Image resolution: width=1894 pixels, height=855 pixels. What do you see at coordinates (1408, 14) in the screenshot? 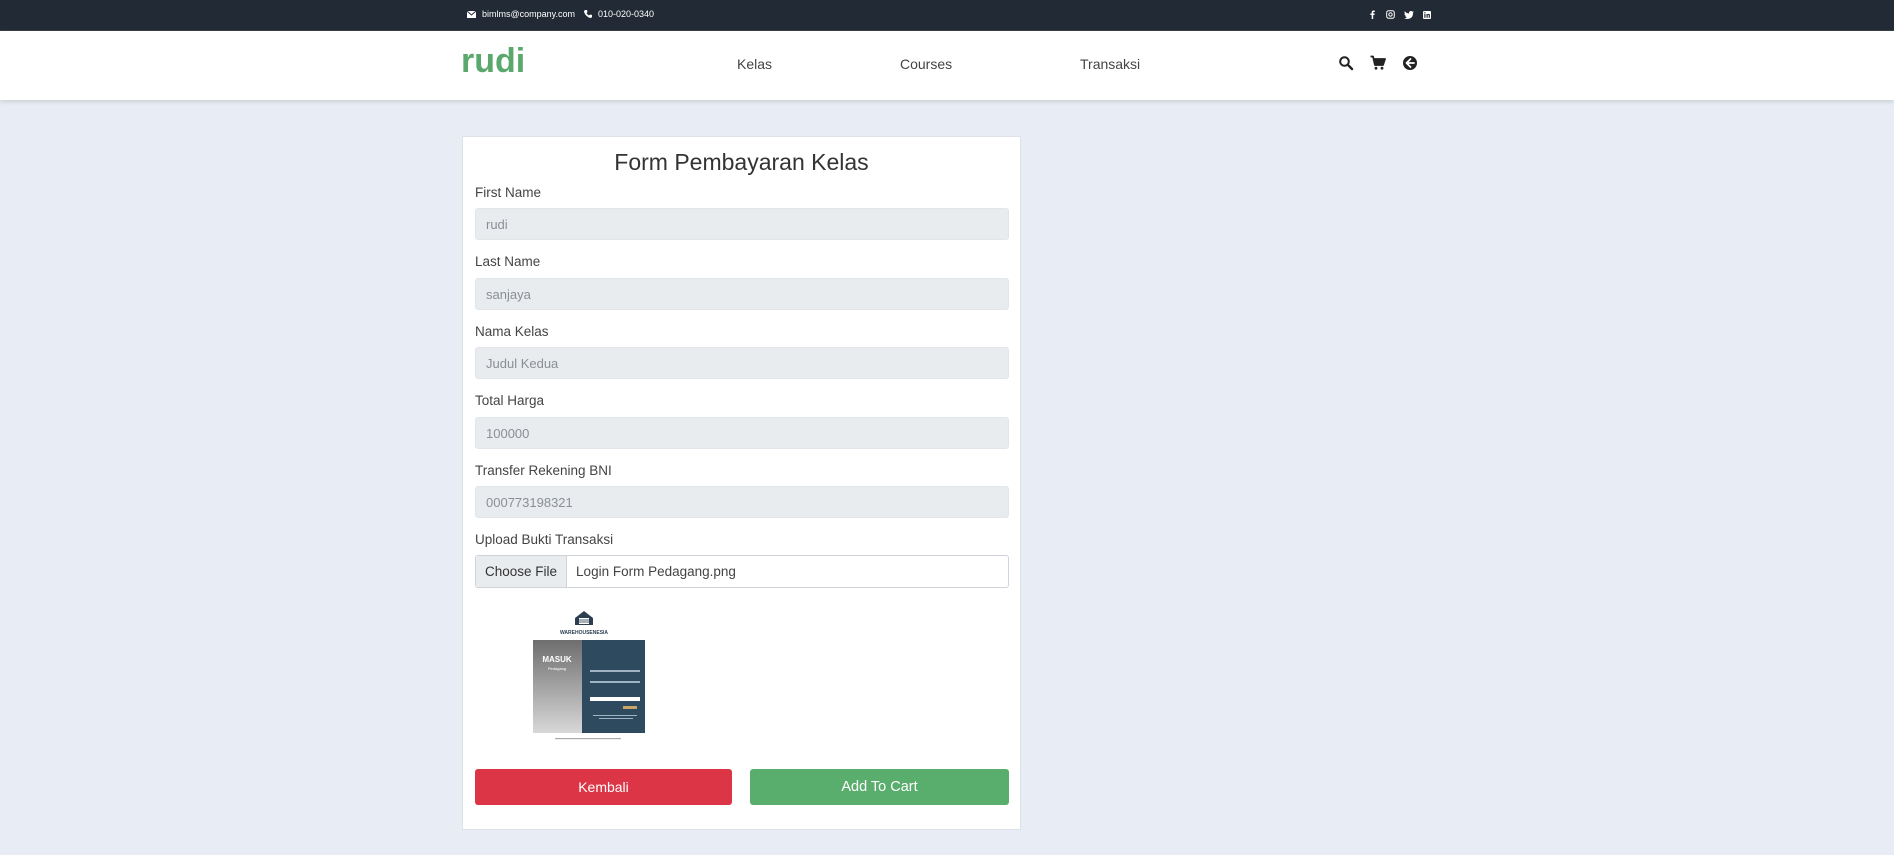
I see `twitter-icon` at bounding box center [1408, 14].